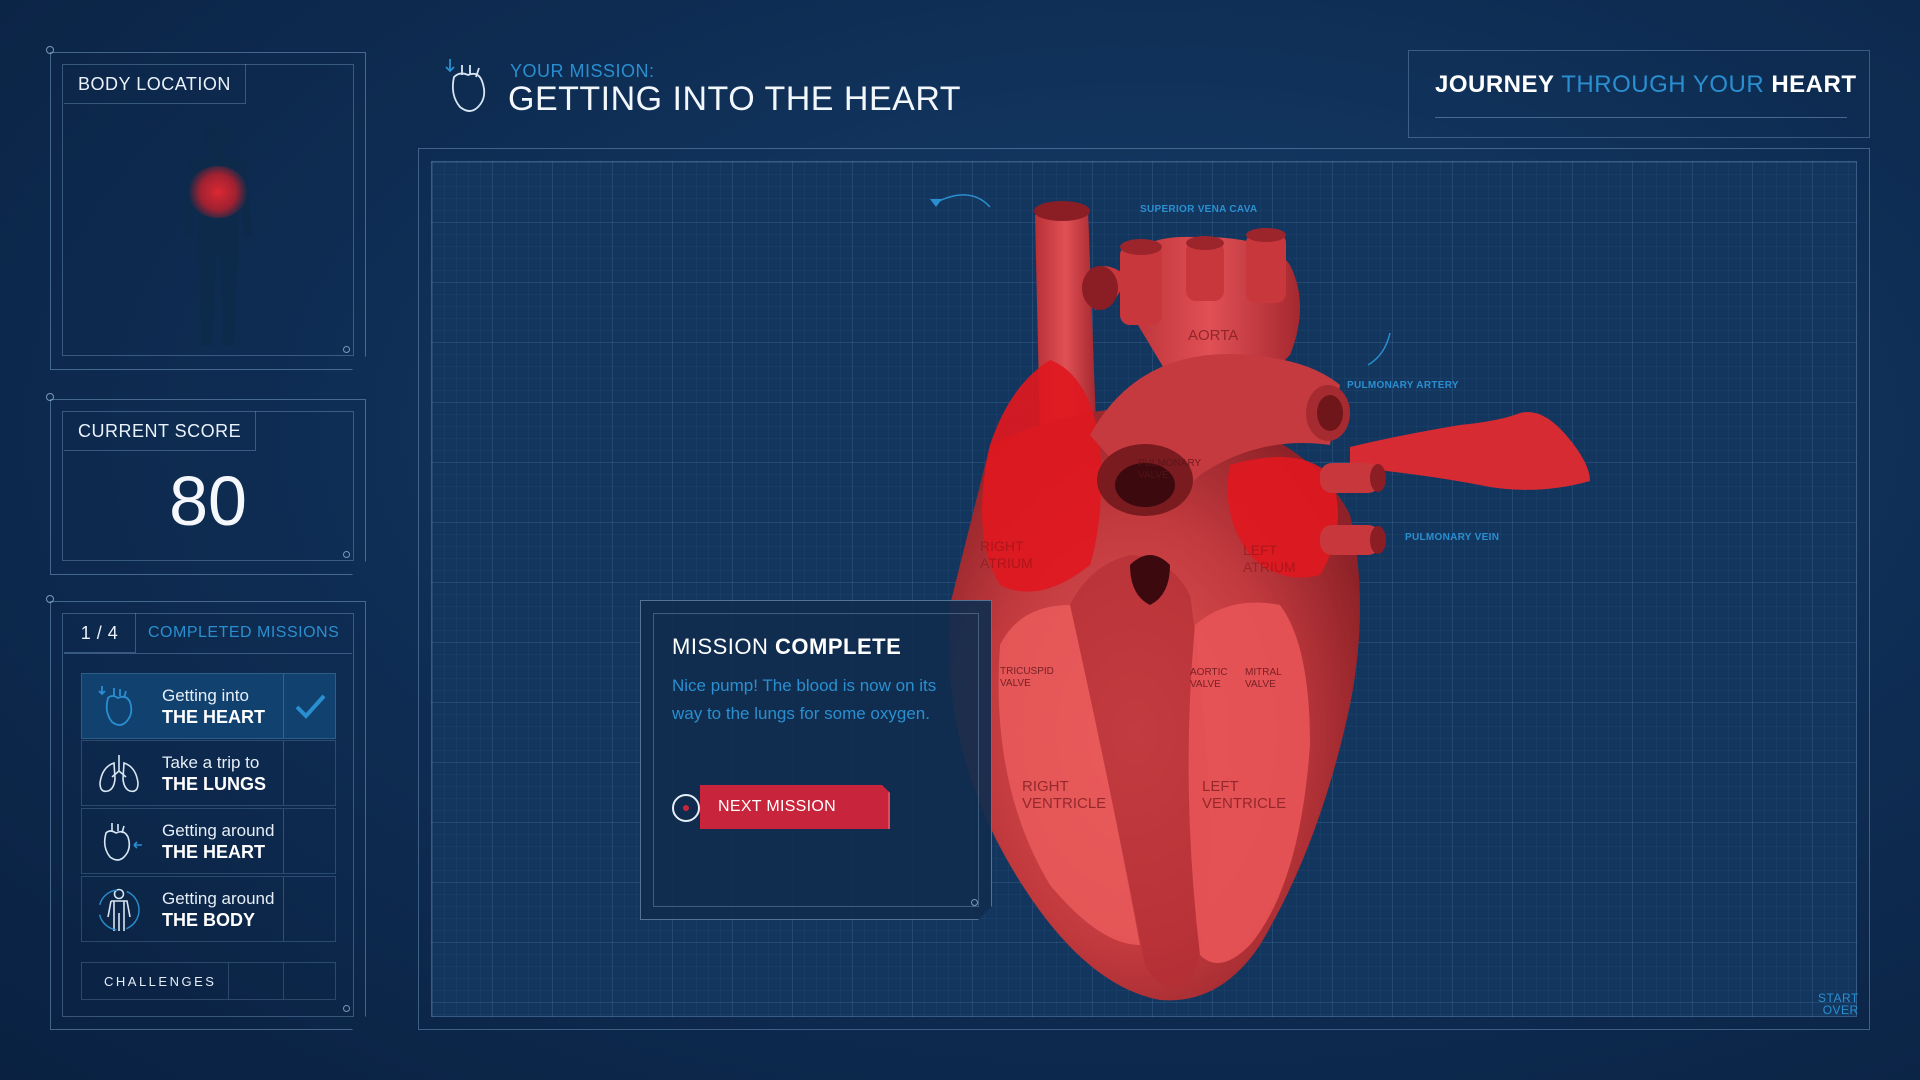 The image size is (1920, 1080). I want to click on mission-line1: Getting into, so click(205, 695).